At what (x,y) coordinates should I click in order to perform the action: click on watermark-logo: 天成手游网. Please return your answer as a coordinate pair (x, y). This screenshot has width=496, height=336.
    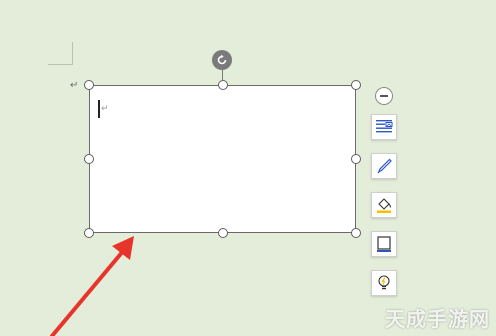
    Looking at the image, I should click on (437, 319).